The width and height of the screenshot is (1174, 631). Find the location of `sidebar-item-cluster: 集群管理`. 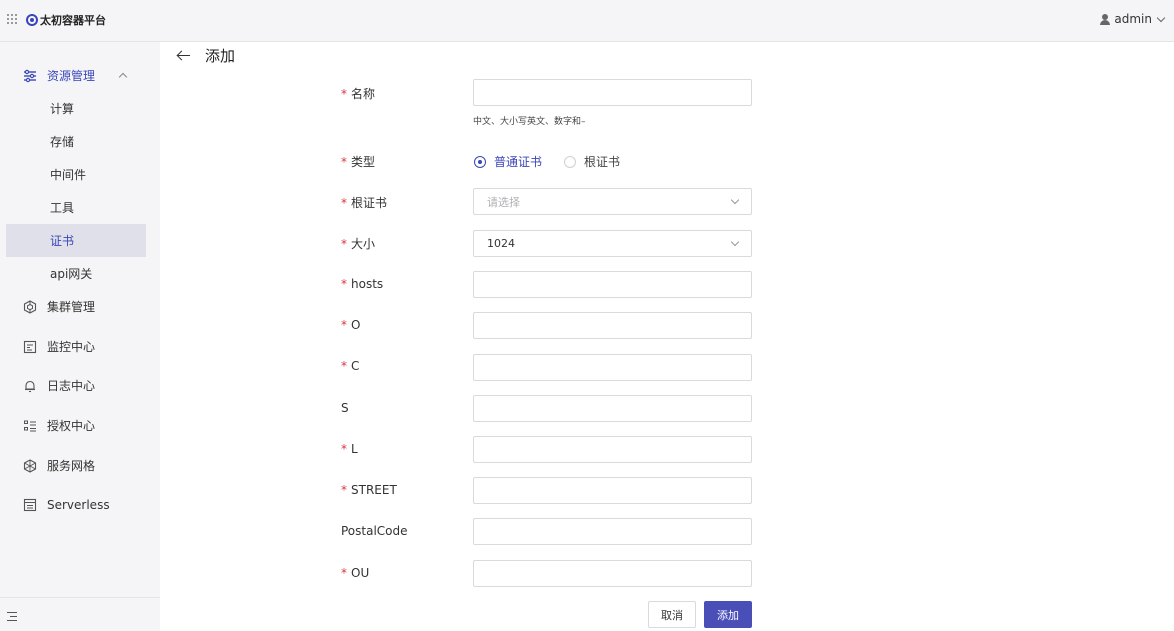

sidebar-item-cluster: 集群管理 is located at coordinates (80, 306).